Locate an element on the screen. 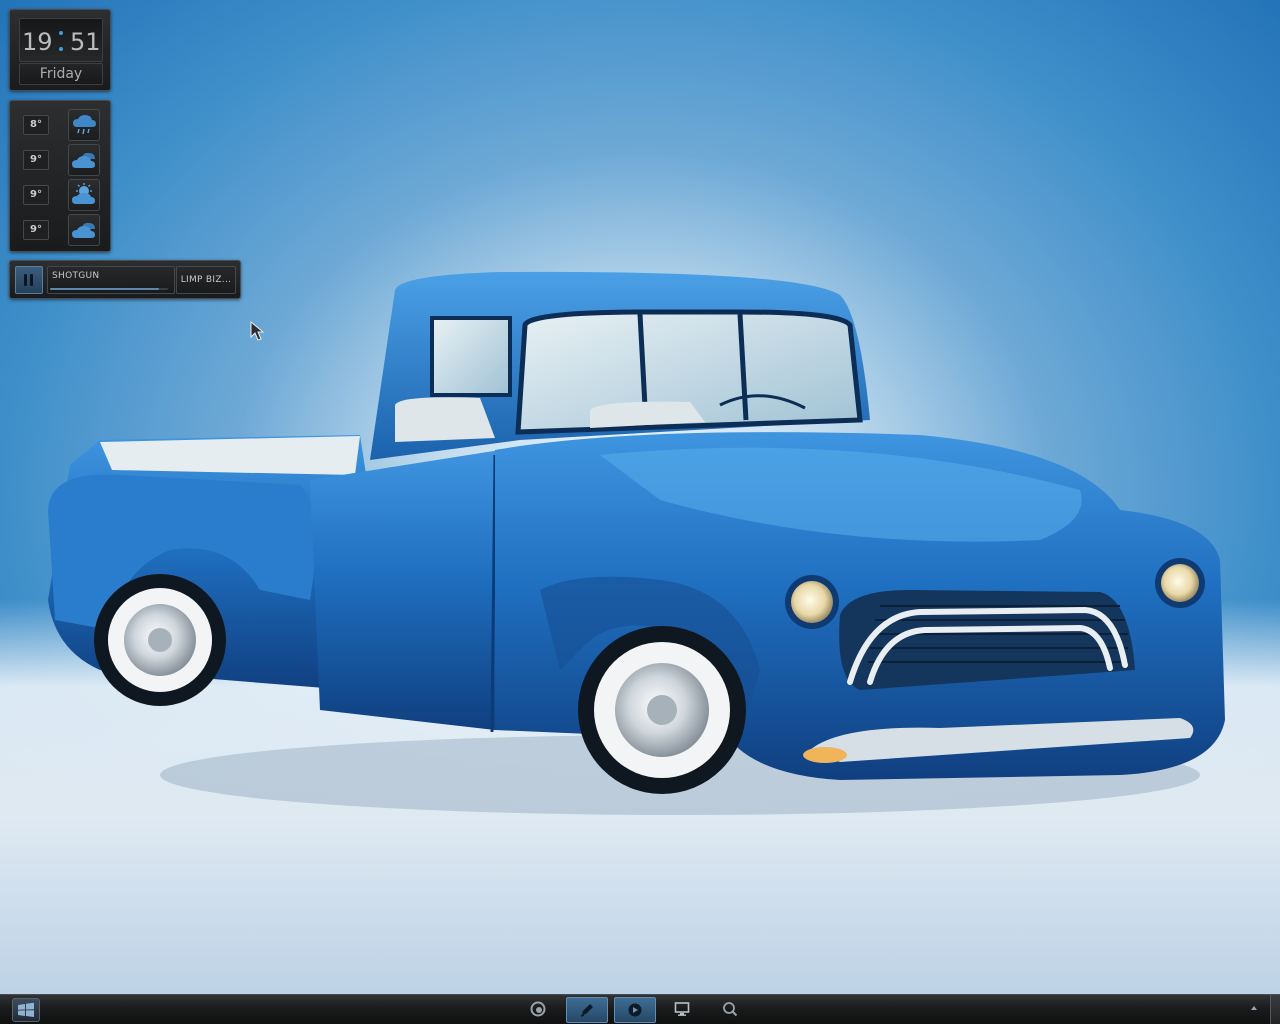  start-button is located at coordinates (26, 1010).